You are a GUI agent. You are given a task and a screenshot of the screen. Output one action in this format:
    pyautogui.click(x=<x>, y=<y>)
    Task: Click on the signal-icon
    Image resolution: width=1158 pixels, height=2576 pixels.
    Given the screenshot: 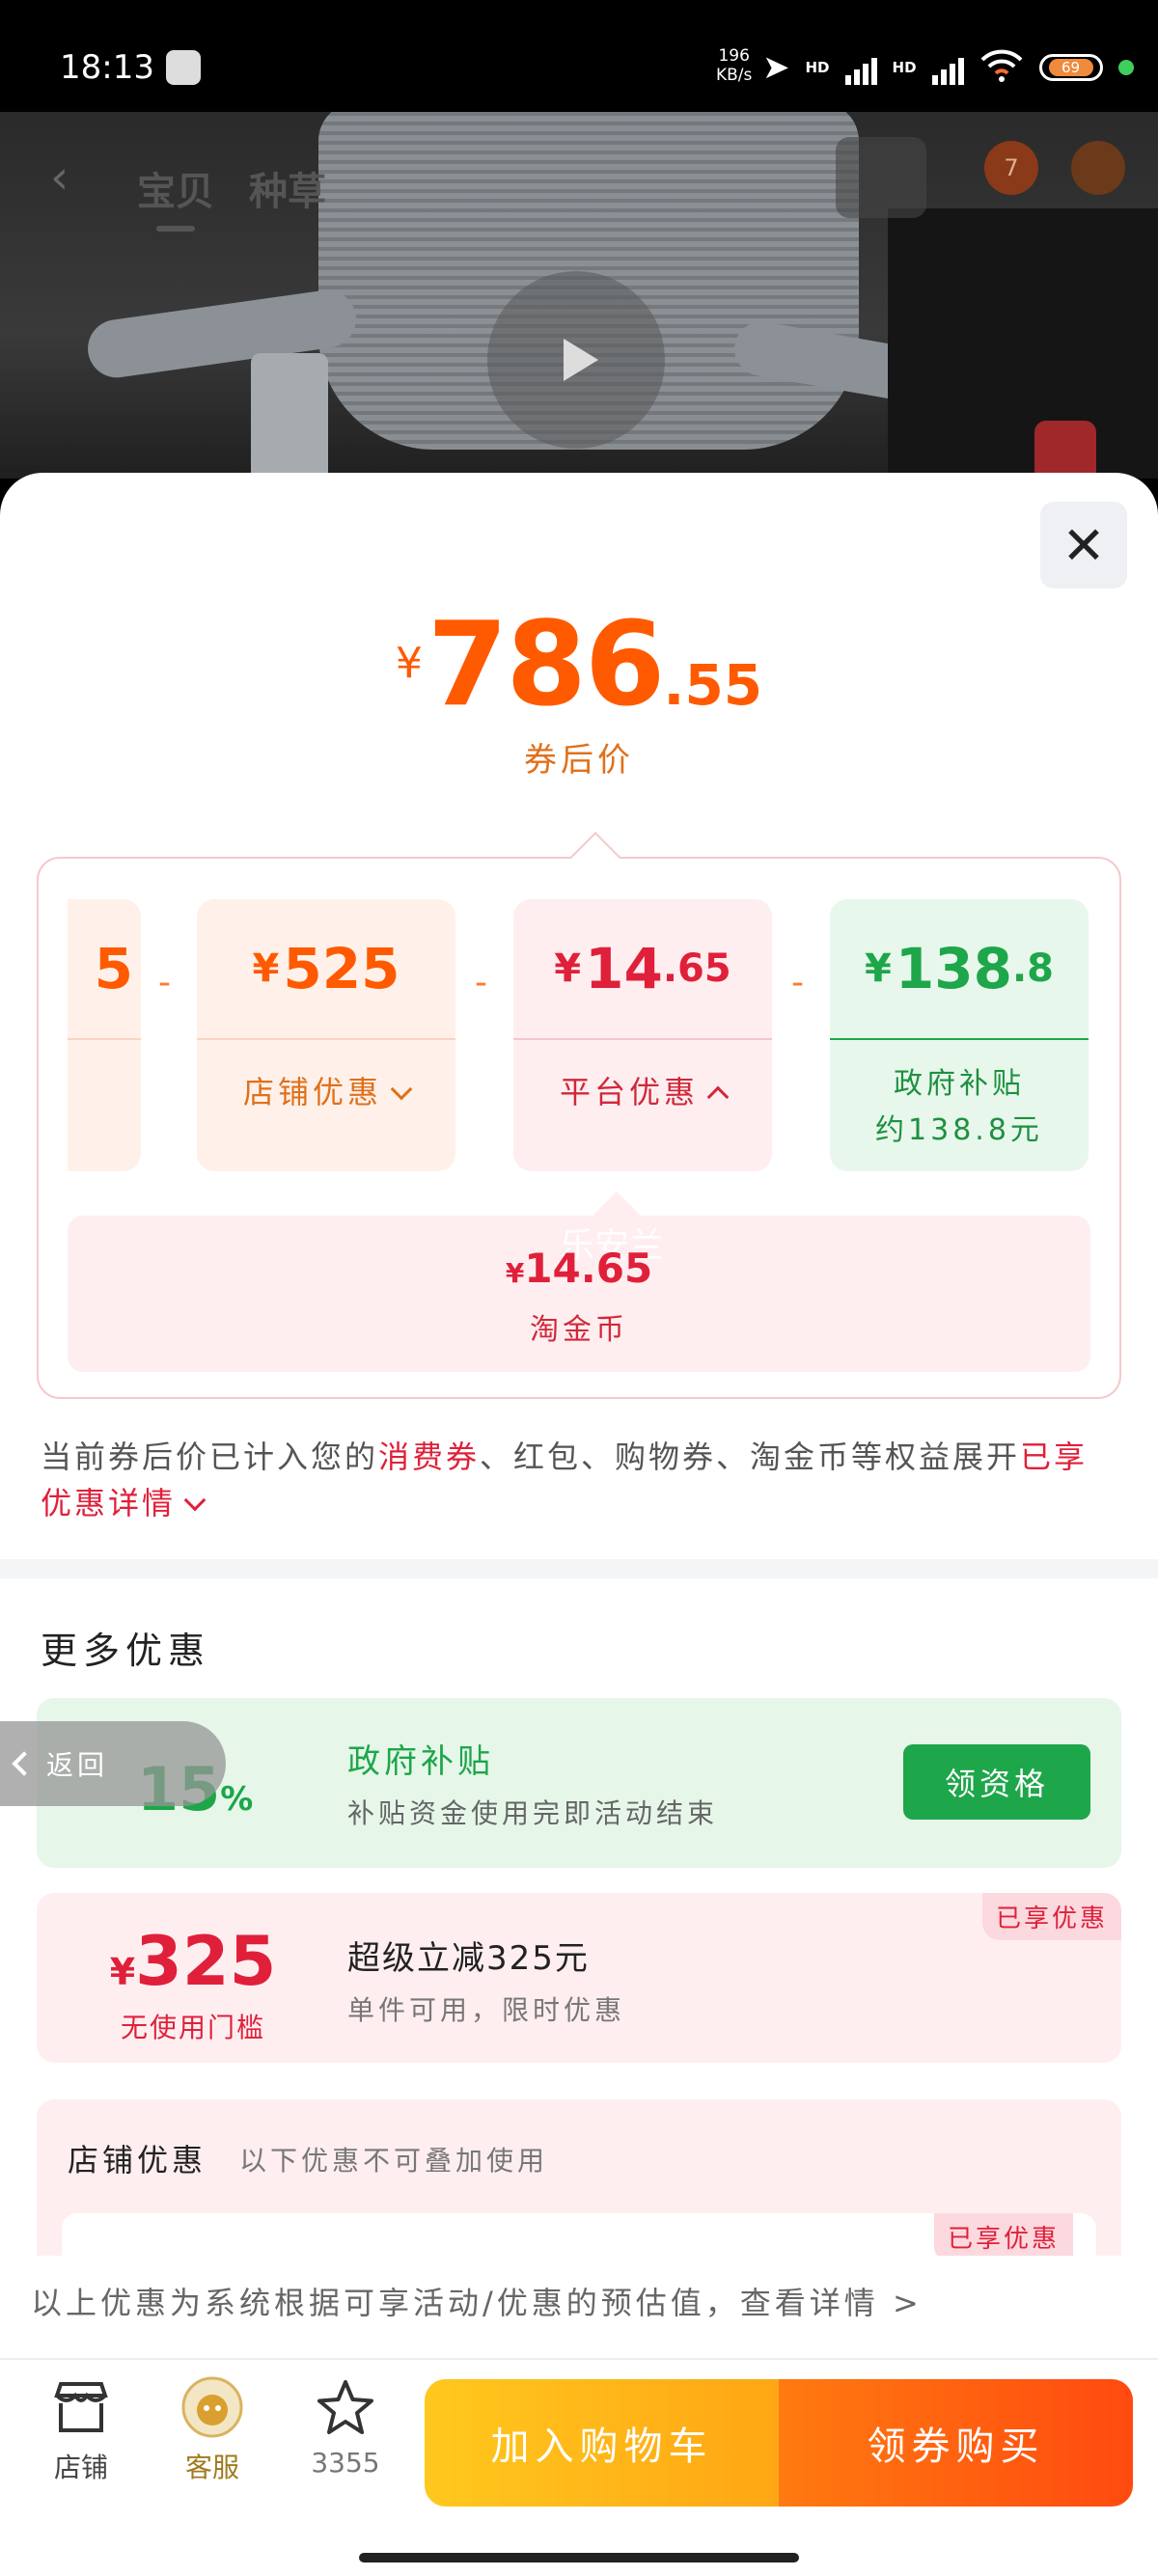 What is the action you would take?
    pyautogui.click(x=860, y=67)
    